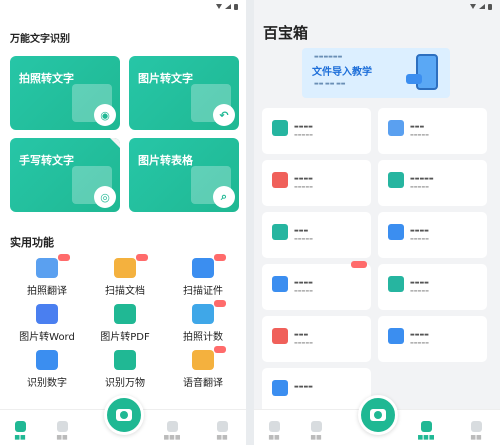  What do you see at coordinates (165, 78) in the screenshot?
I see `card-title: 图片转文字` at bounding box center [165, 78].